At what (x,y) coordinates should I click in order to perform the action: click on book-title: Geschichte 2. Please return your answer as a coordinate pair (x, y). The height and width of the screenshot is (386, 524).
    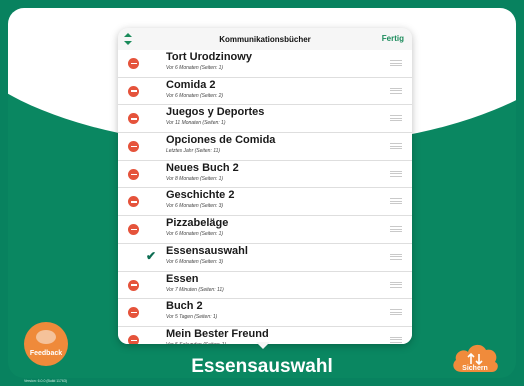
    Looking at the image, I should click on (200, 195).